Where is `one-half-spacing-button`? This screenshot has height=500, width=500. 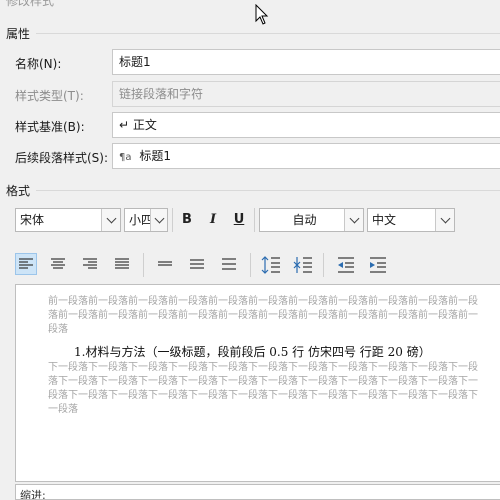 one-half-spacing-button is located at coordinates (198, 265).